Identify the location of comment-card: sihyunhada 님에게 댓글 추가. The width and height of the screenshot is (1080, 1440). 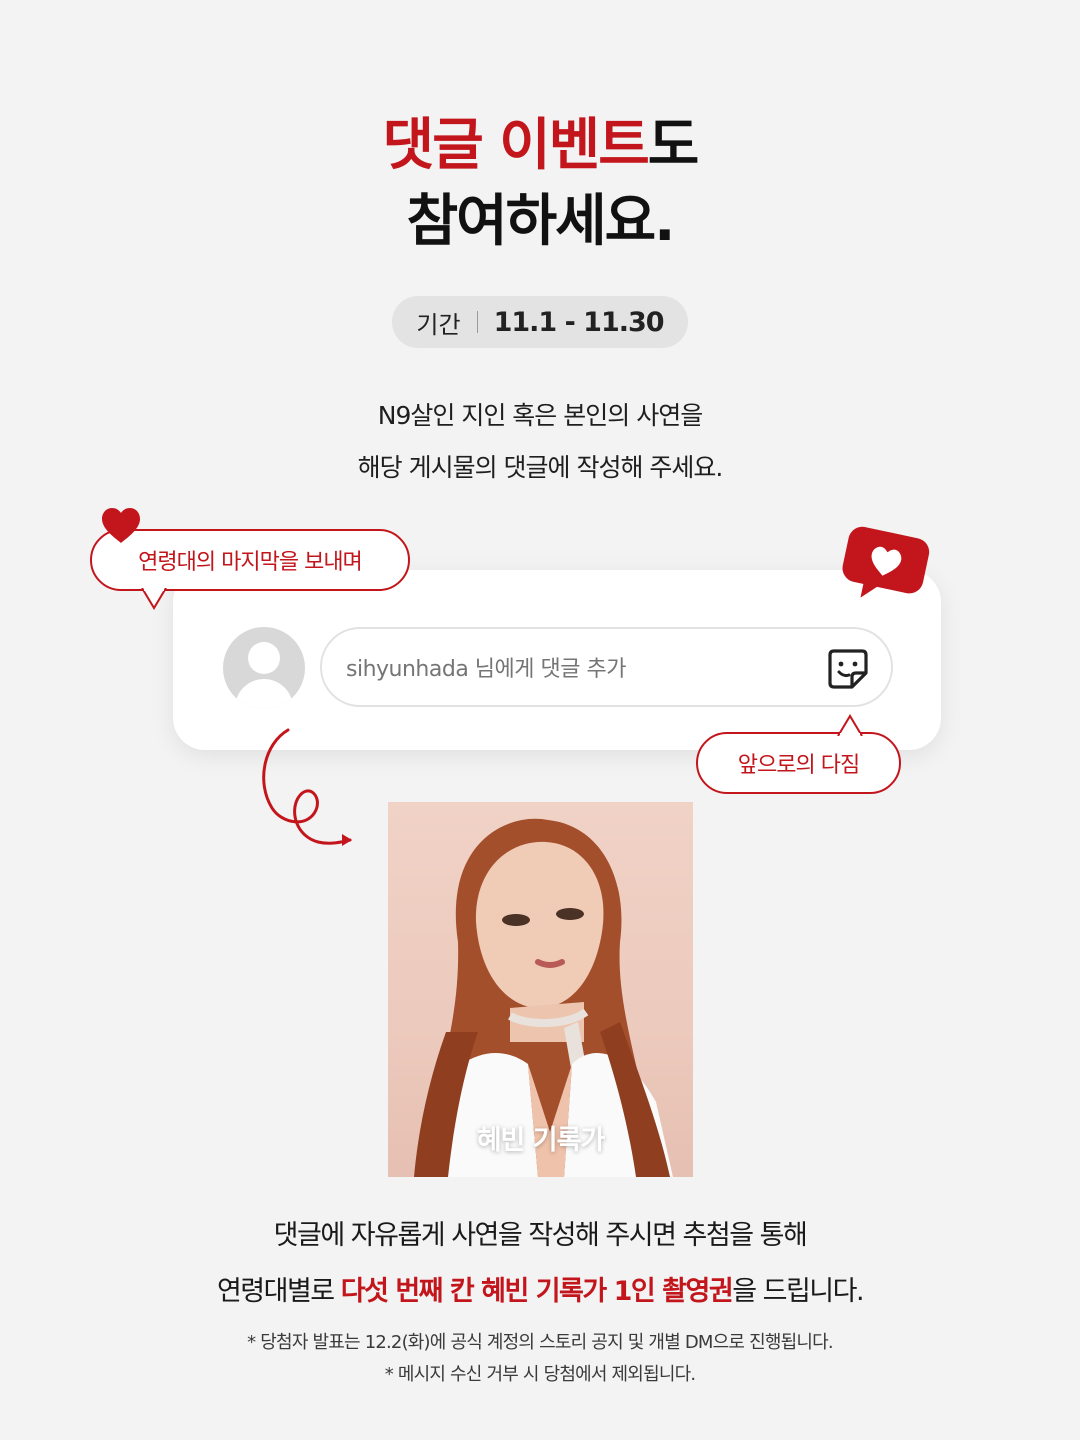
(557, 660).